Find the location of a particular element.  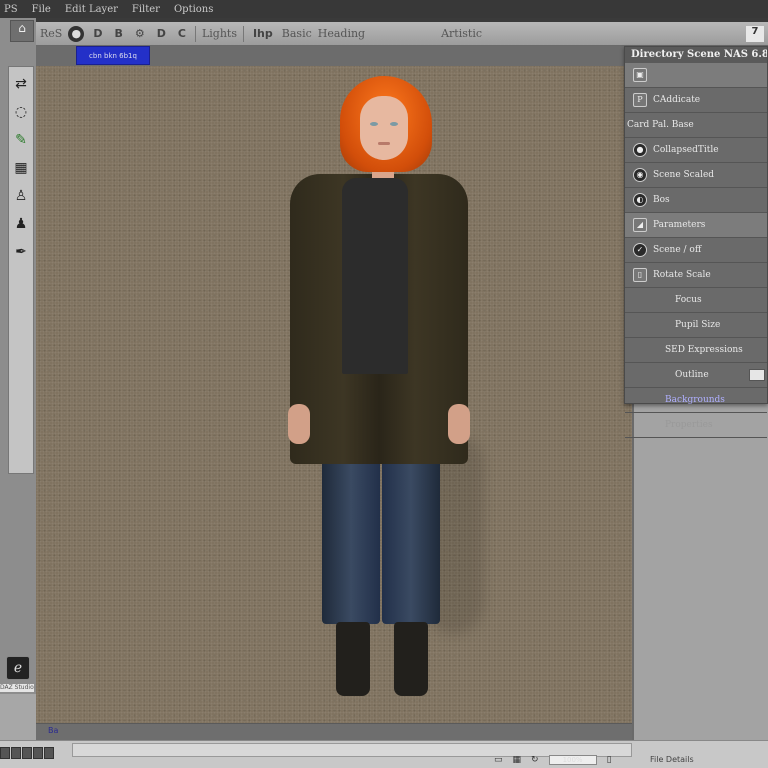

transform-icon: ⚙ is located at coordinates (140, 34).